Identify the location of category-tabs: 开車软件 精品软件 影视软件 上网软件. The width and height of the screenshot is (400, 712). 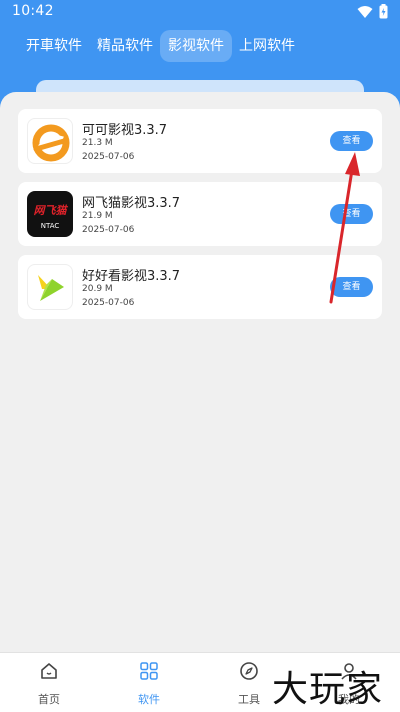
(200, 47).